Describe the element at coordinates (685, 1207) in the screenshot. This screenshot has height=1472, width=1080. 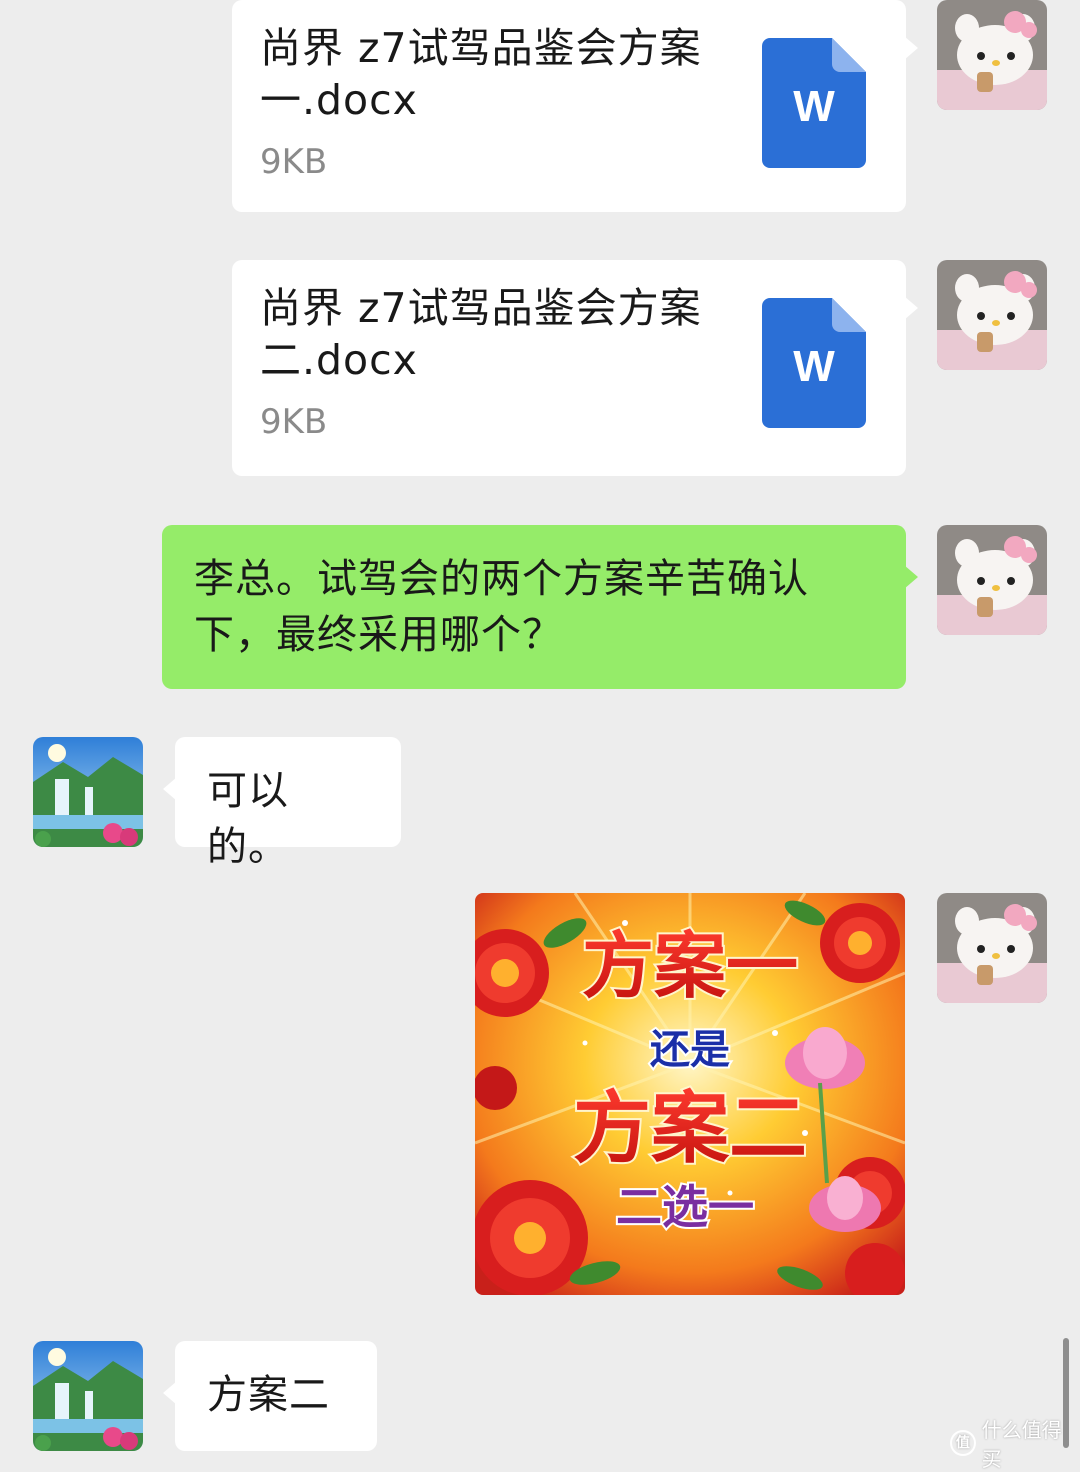
I see `image-text-line4: 二选一` at that location.